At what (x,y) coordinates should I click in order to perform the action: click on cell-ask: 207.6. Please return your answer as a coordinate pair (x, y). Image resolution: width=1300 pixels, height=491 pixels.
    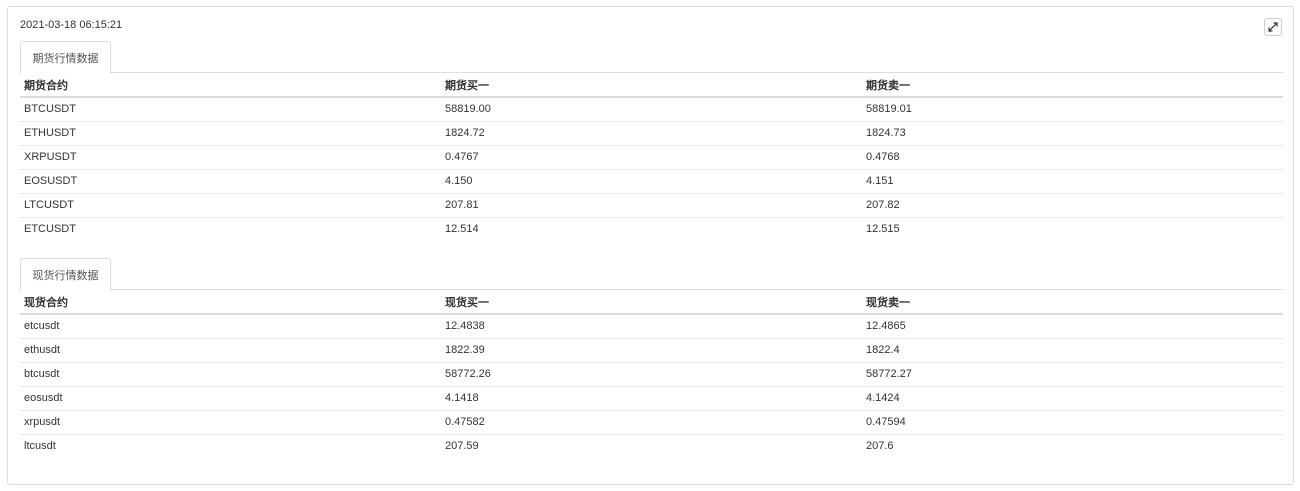
    Looking at the image, I should click on (880, 446).